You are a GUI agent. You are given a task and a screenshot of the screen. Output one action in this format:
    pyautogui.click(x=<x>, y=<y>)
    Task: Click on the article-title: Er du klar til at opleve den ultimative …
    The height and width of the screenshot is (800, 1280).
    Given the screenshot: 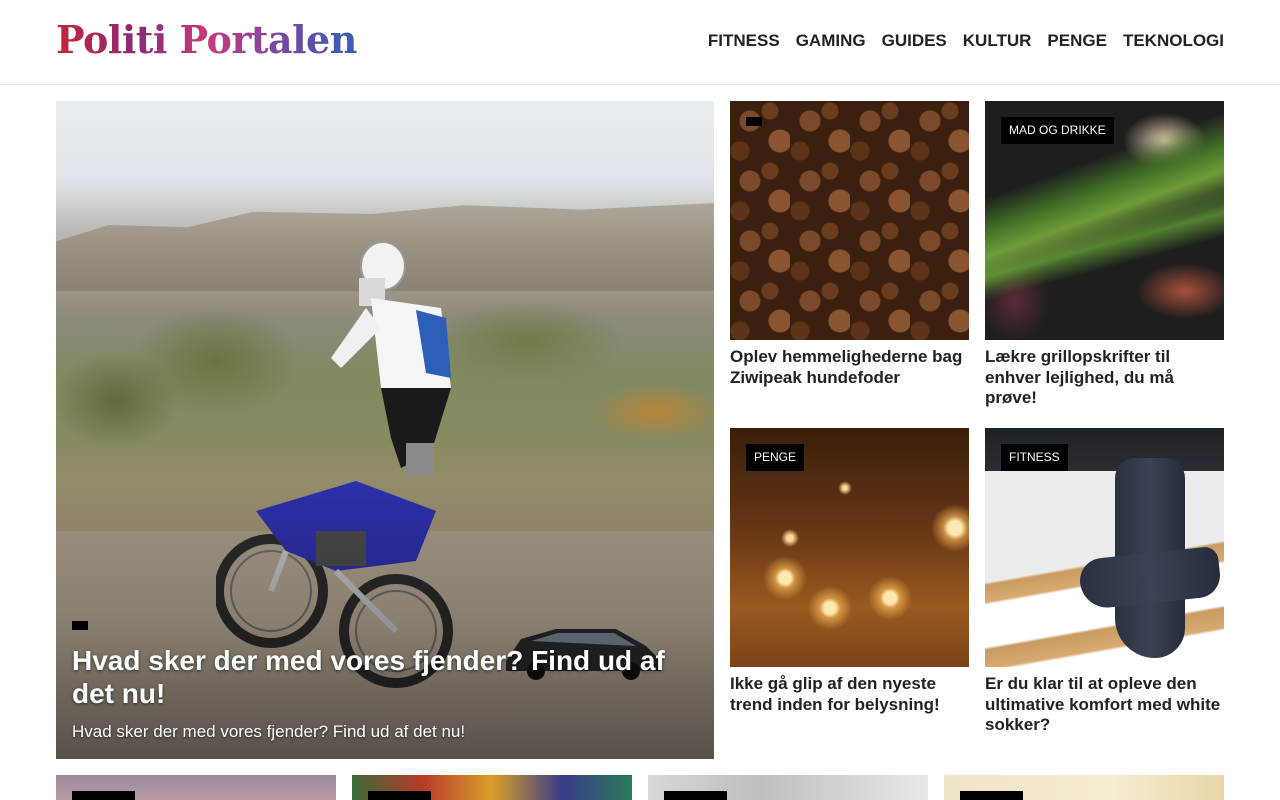 What is the action you would take?
    pyautogui.click(x=1104, y=705)
    